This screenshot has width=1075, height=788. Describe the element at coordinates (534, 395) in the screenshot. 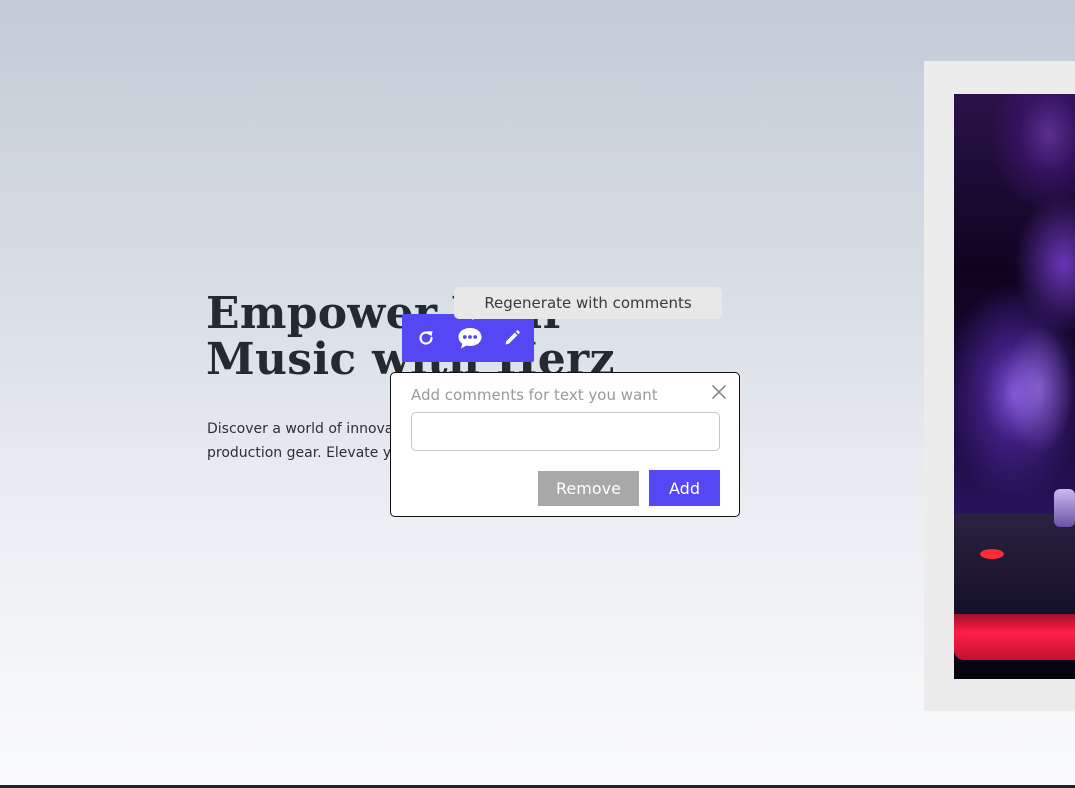

I see `comment-popup-label: Add comments for text you want` at that location.